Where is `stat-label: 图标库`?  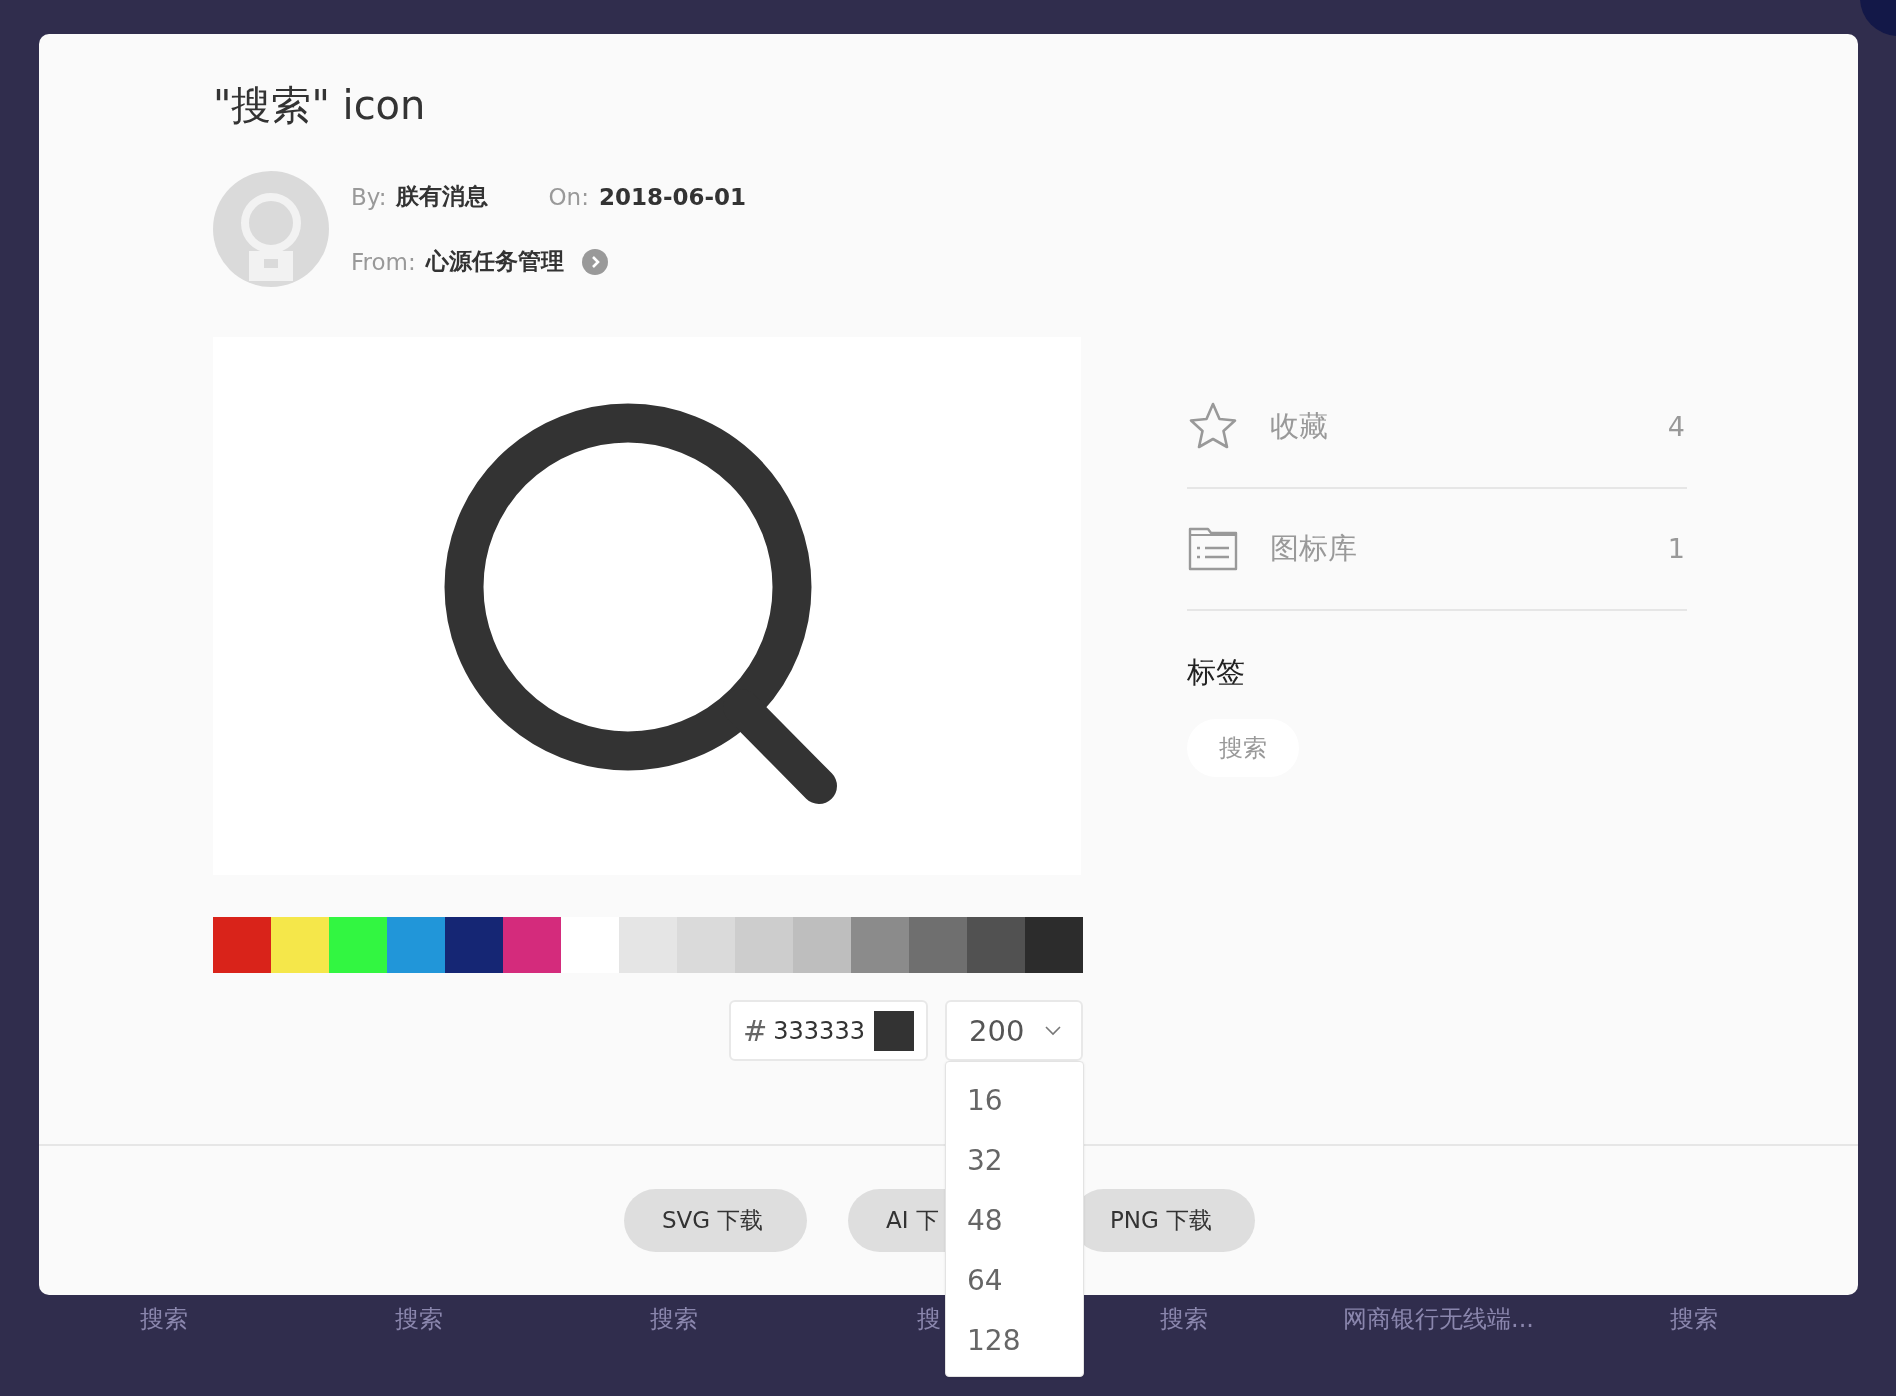
stat-label: 图标库 is located at coordinates (1314, 548).